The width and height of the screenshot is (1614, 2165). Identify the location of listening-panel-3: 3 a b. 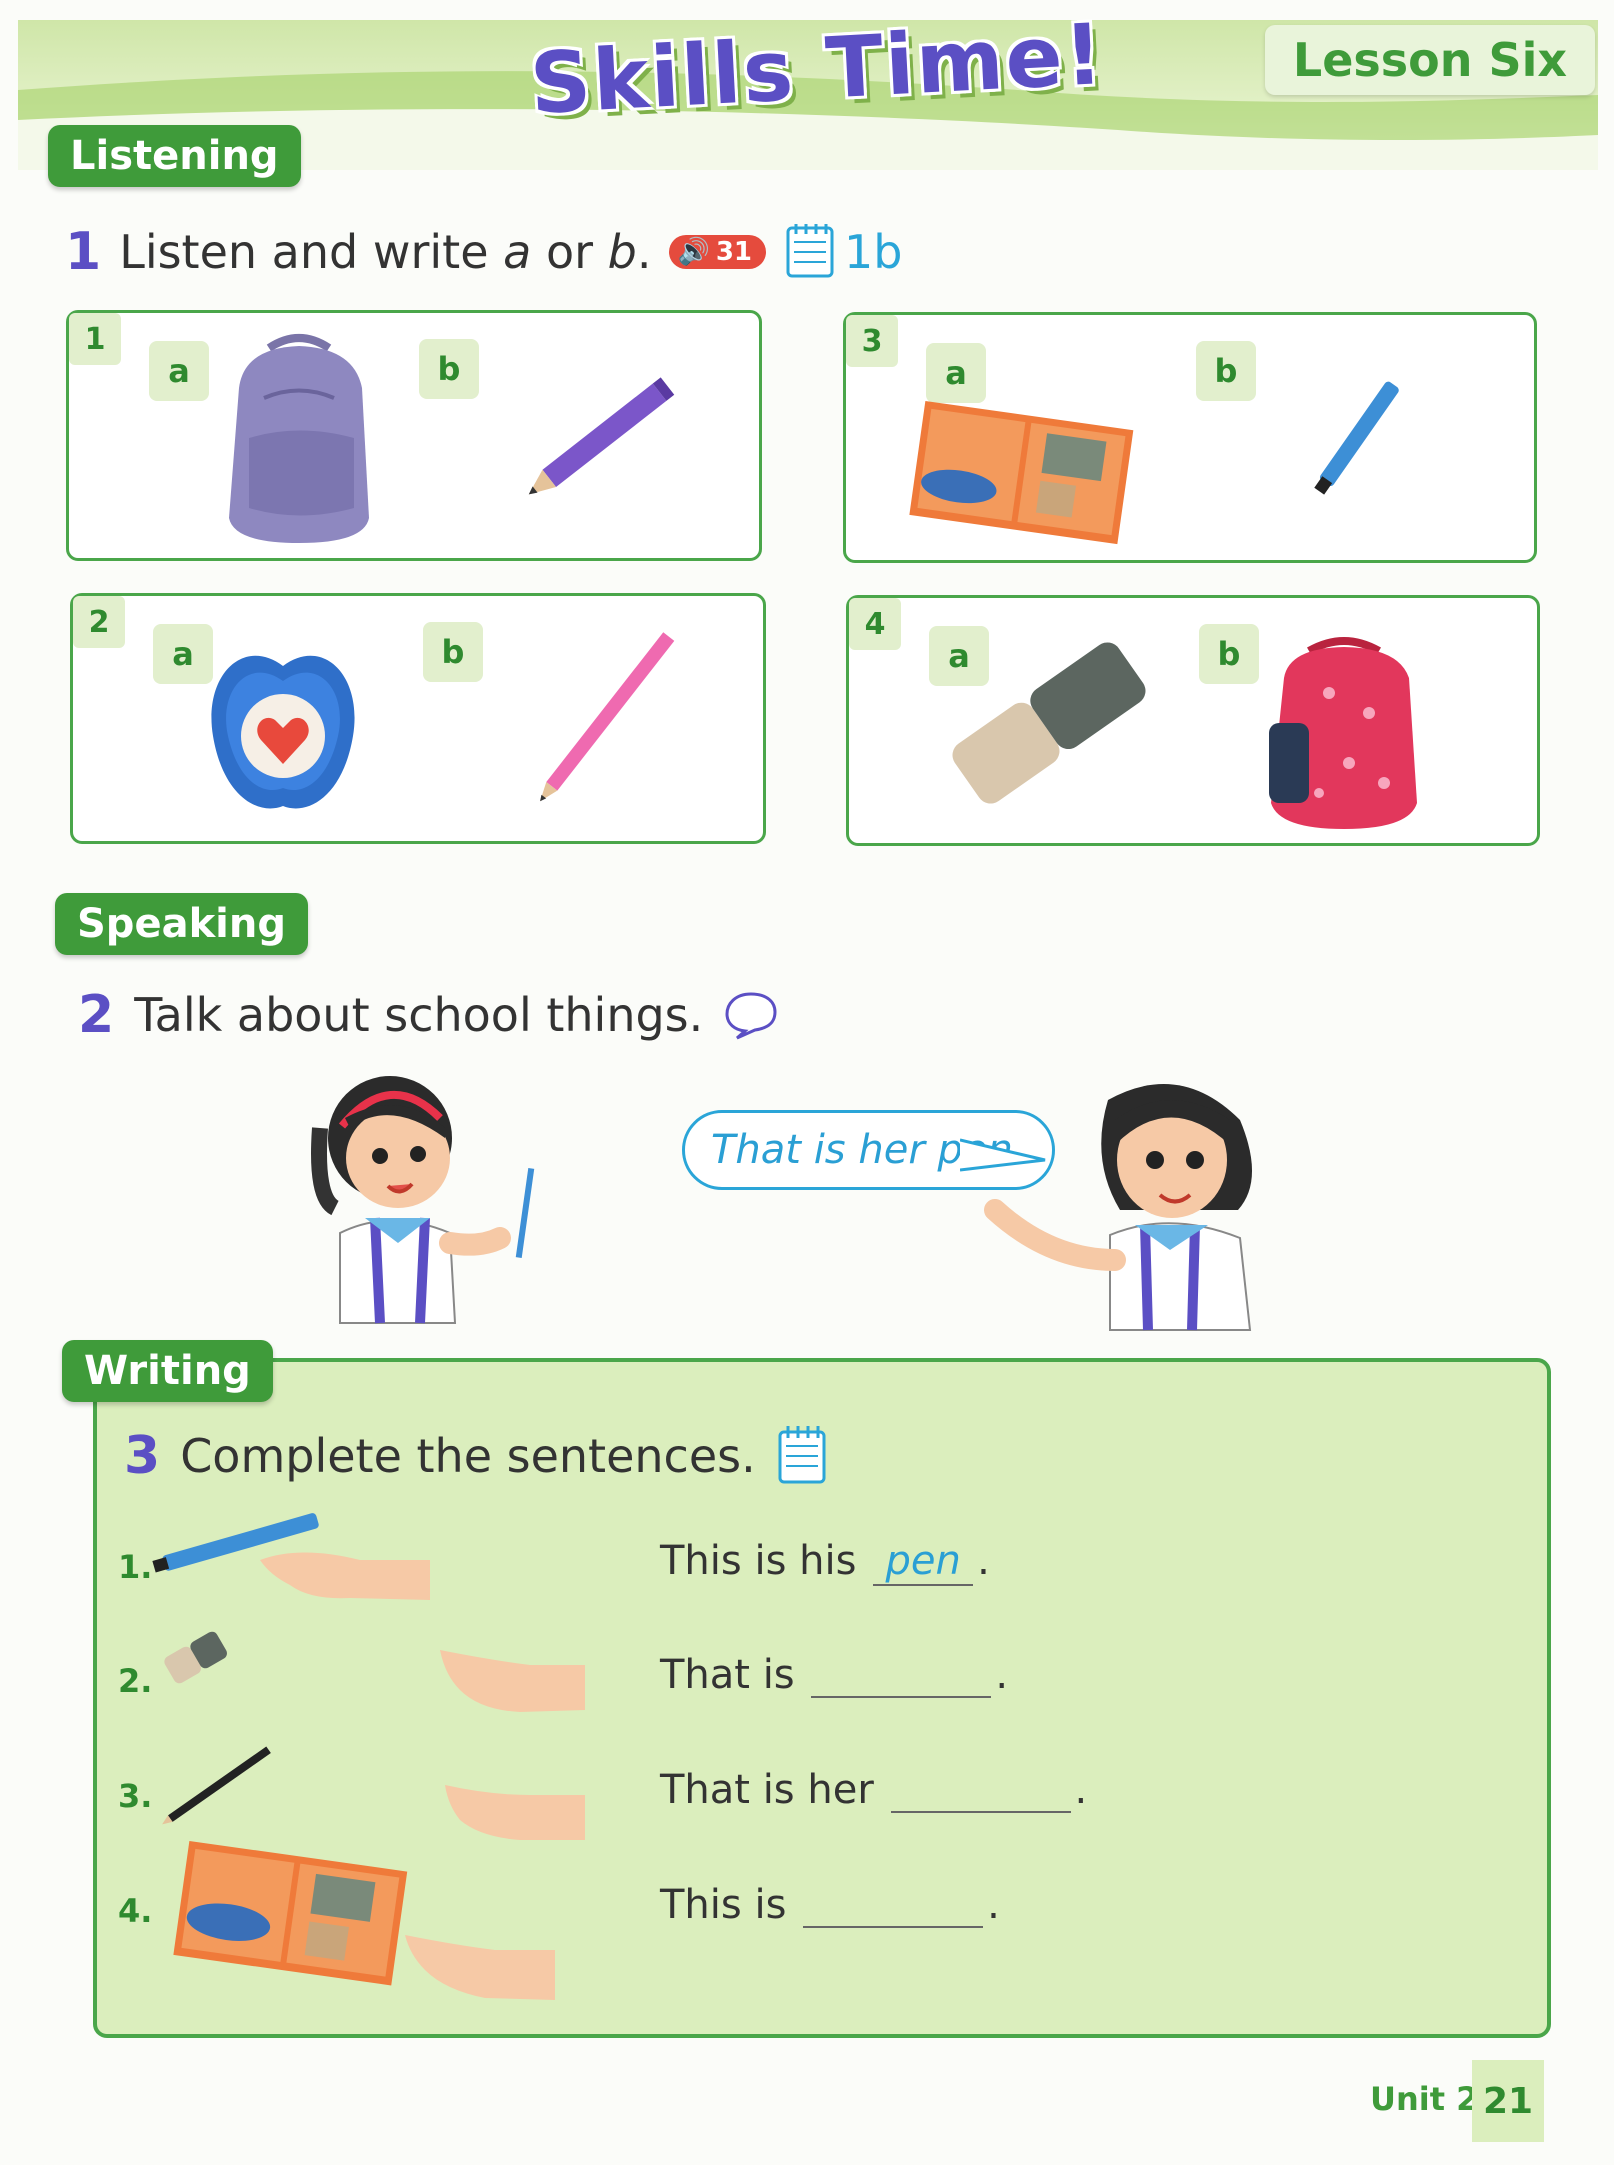
(1190, 437).